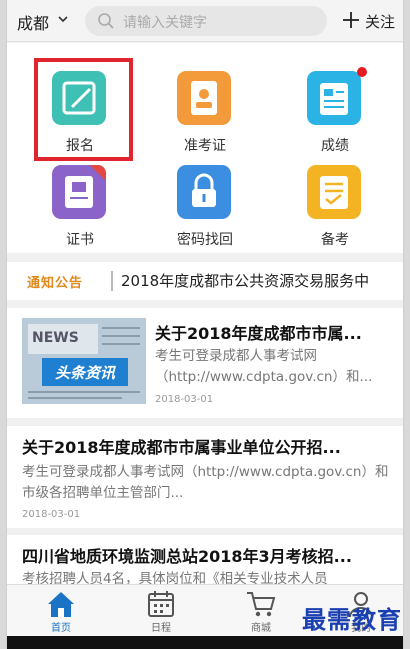 This screenshot has height=649, width=410. I want to click on grid-item-password-recovery: 密码找回, so click(205, 196).